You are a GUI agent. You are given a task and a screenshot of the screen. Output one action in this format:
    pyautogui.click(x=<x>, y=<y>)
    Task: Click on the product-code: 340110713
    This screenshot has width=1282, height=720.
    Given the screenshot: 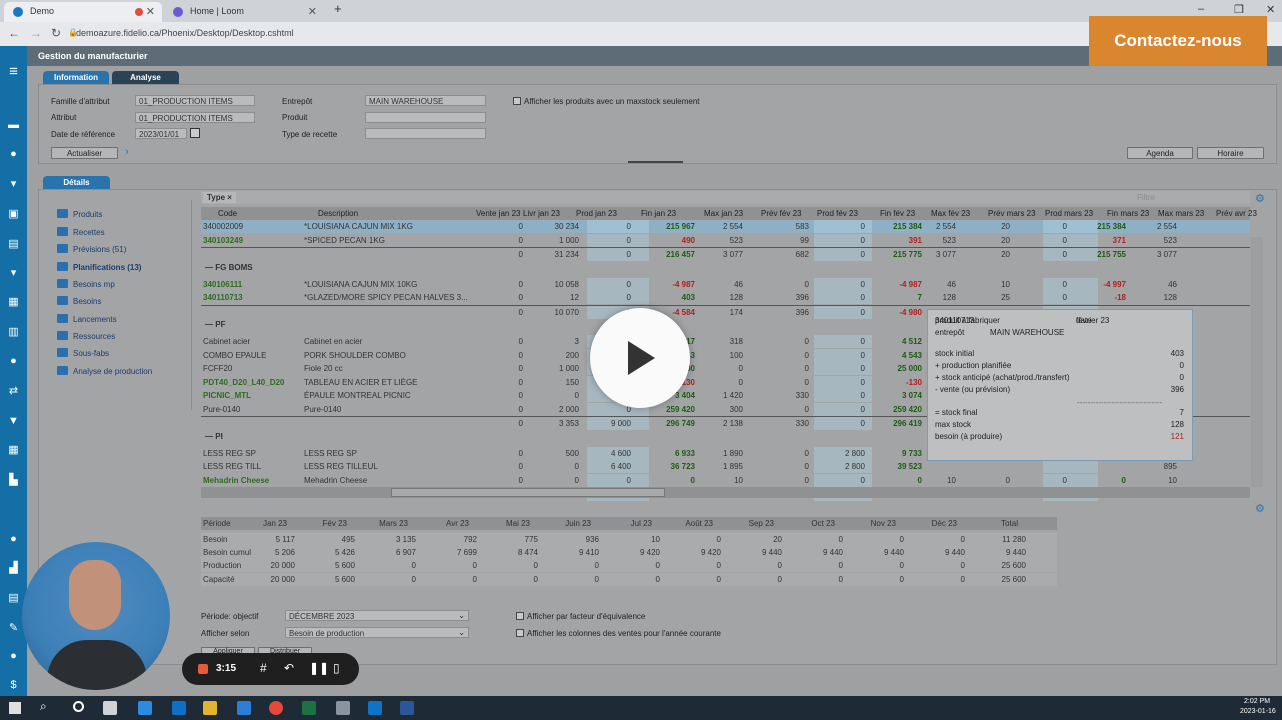 What is the action you would take?
    pyautogui.click(x=223, y=297)
    